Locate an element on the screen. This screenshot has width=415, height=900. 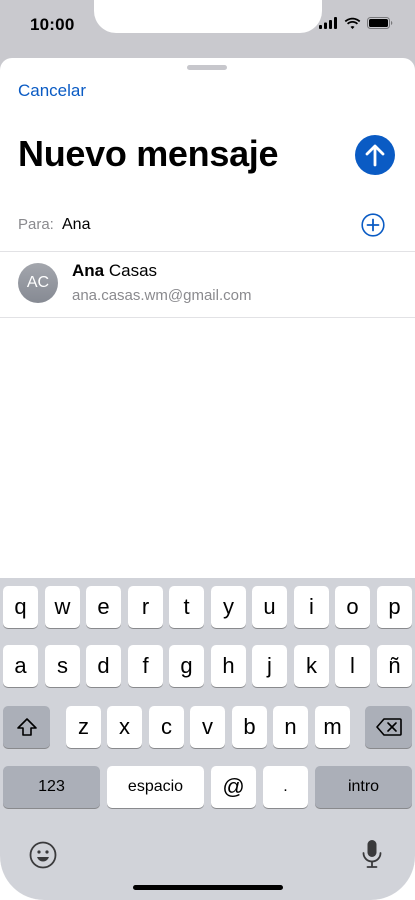
key-a: a is located at coordinates (20, 666).